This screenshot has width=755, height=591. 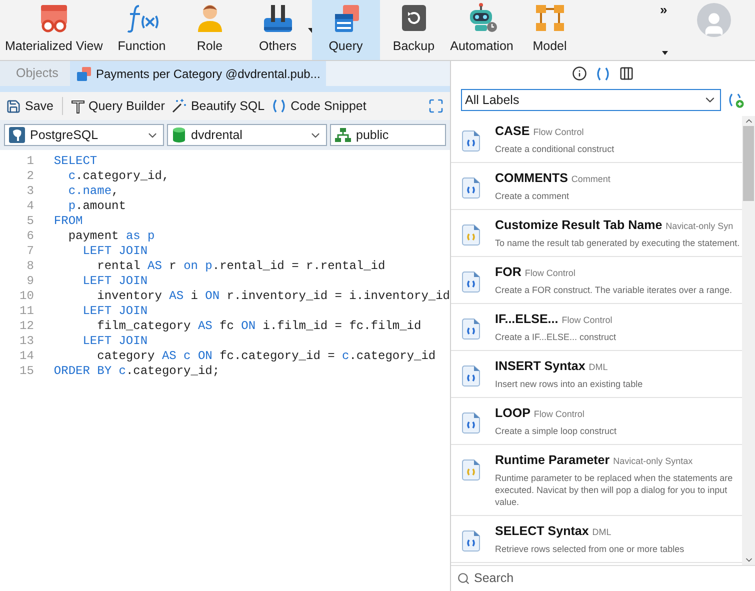 What do you see at coordinates (141, 18) in the screenshot?
I see `function-icon` at bounding box center [141, 18].